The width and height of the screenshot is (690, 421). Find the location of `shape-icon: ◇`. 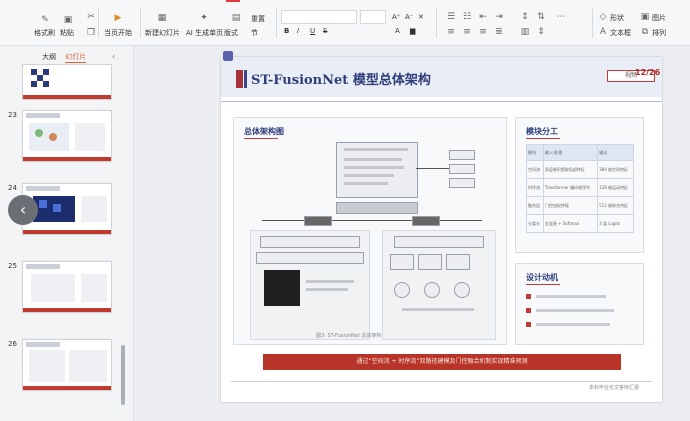

shape-icon: ◇ is located at coordinates (603, 17).